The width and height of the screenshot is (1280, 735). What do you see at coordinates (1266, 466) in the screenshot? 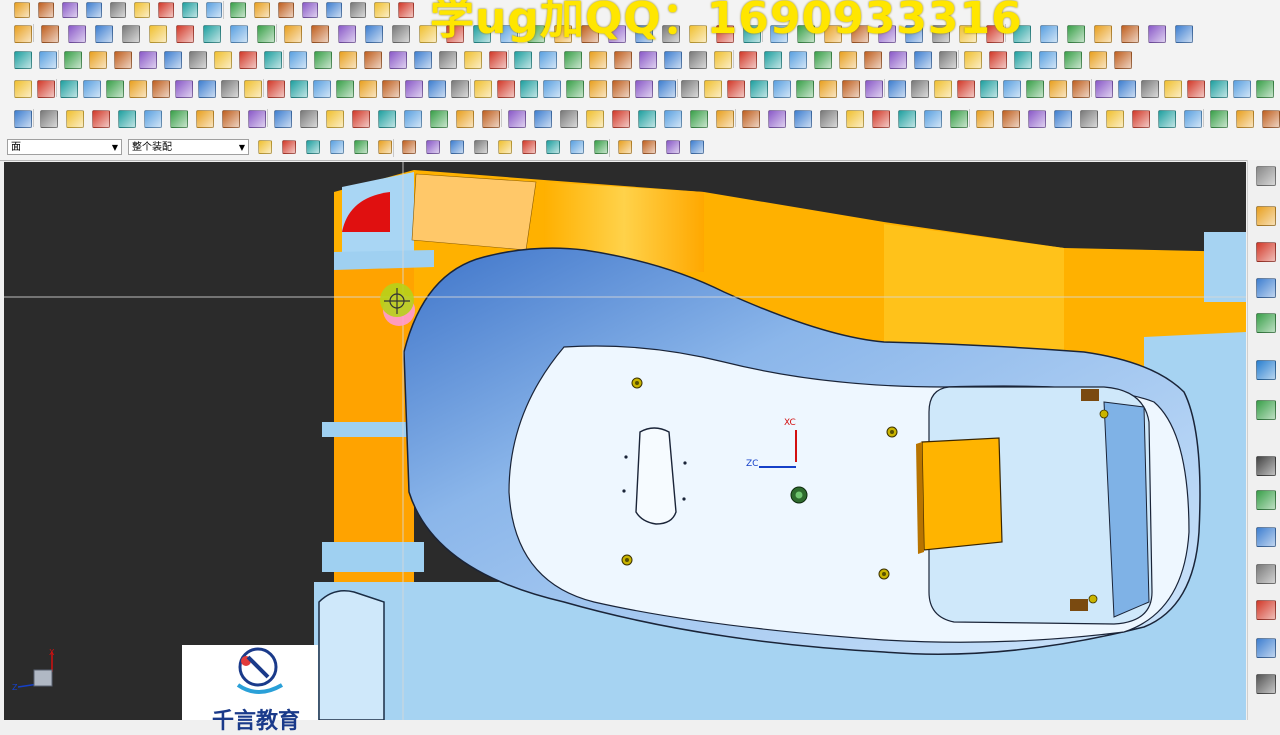
I see `history-icon` at bounding box center [1266, 466].